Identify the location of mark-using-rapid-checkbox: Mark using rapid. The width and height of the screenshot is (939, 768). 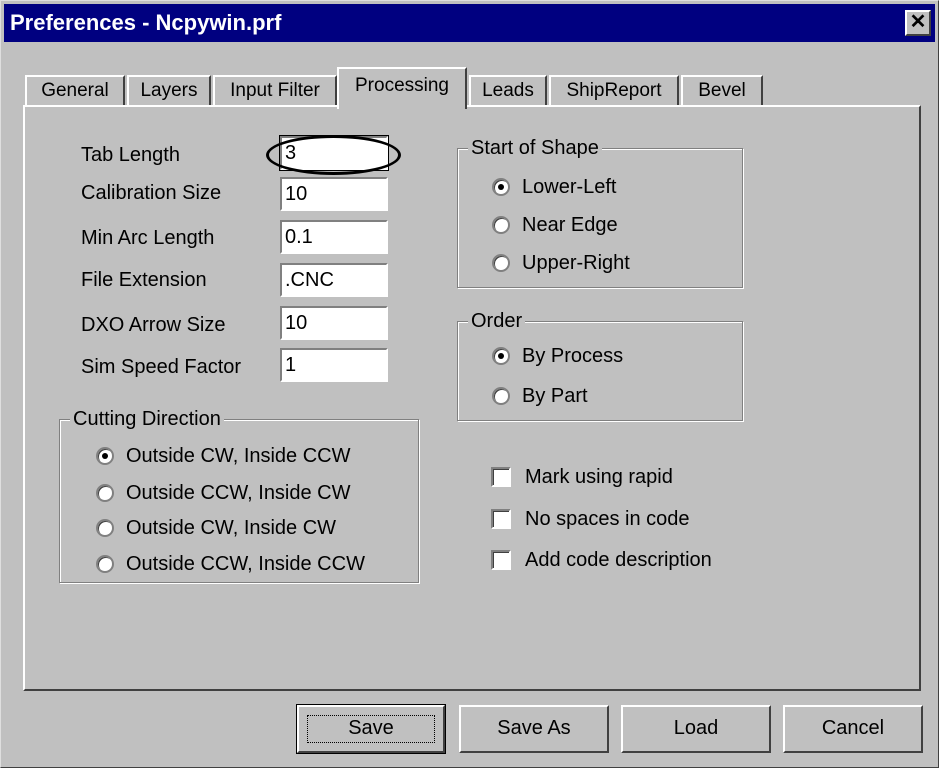
(582, 477).